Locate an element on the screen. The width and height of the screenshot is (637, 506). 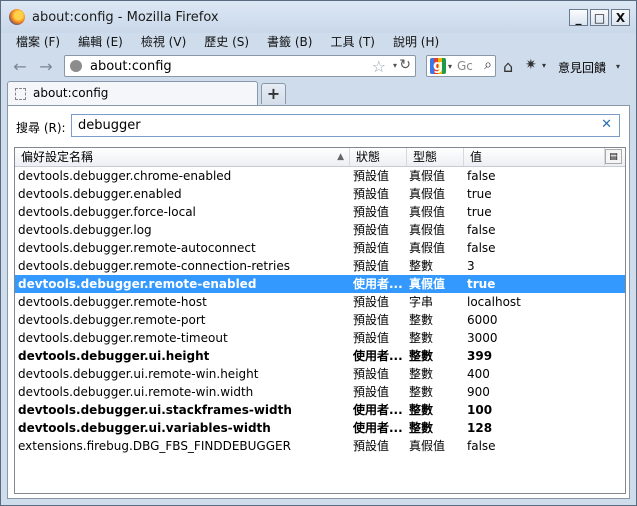
pref-value: 128 is located at coordinates (480, 428).